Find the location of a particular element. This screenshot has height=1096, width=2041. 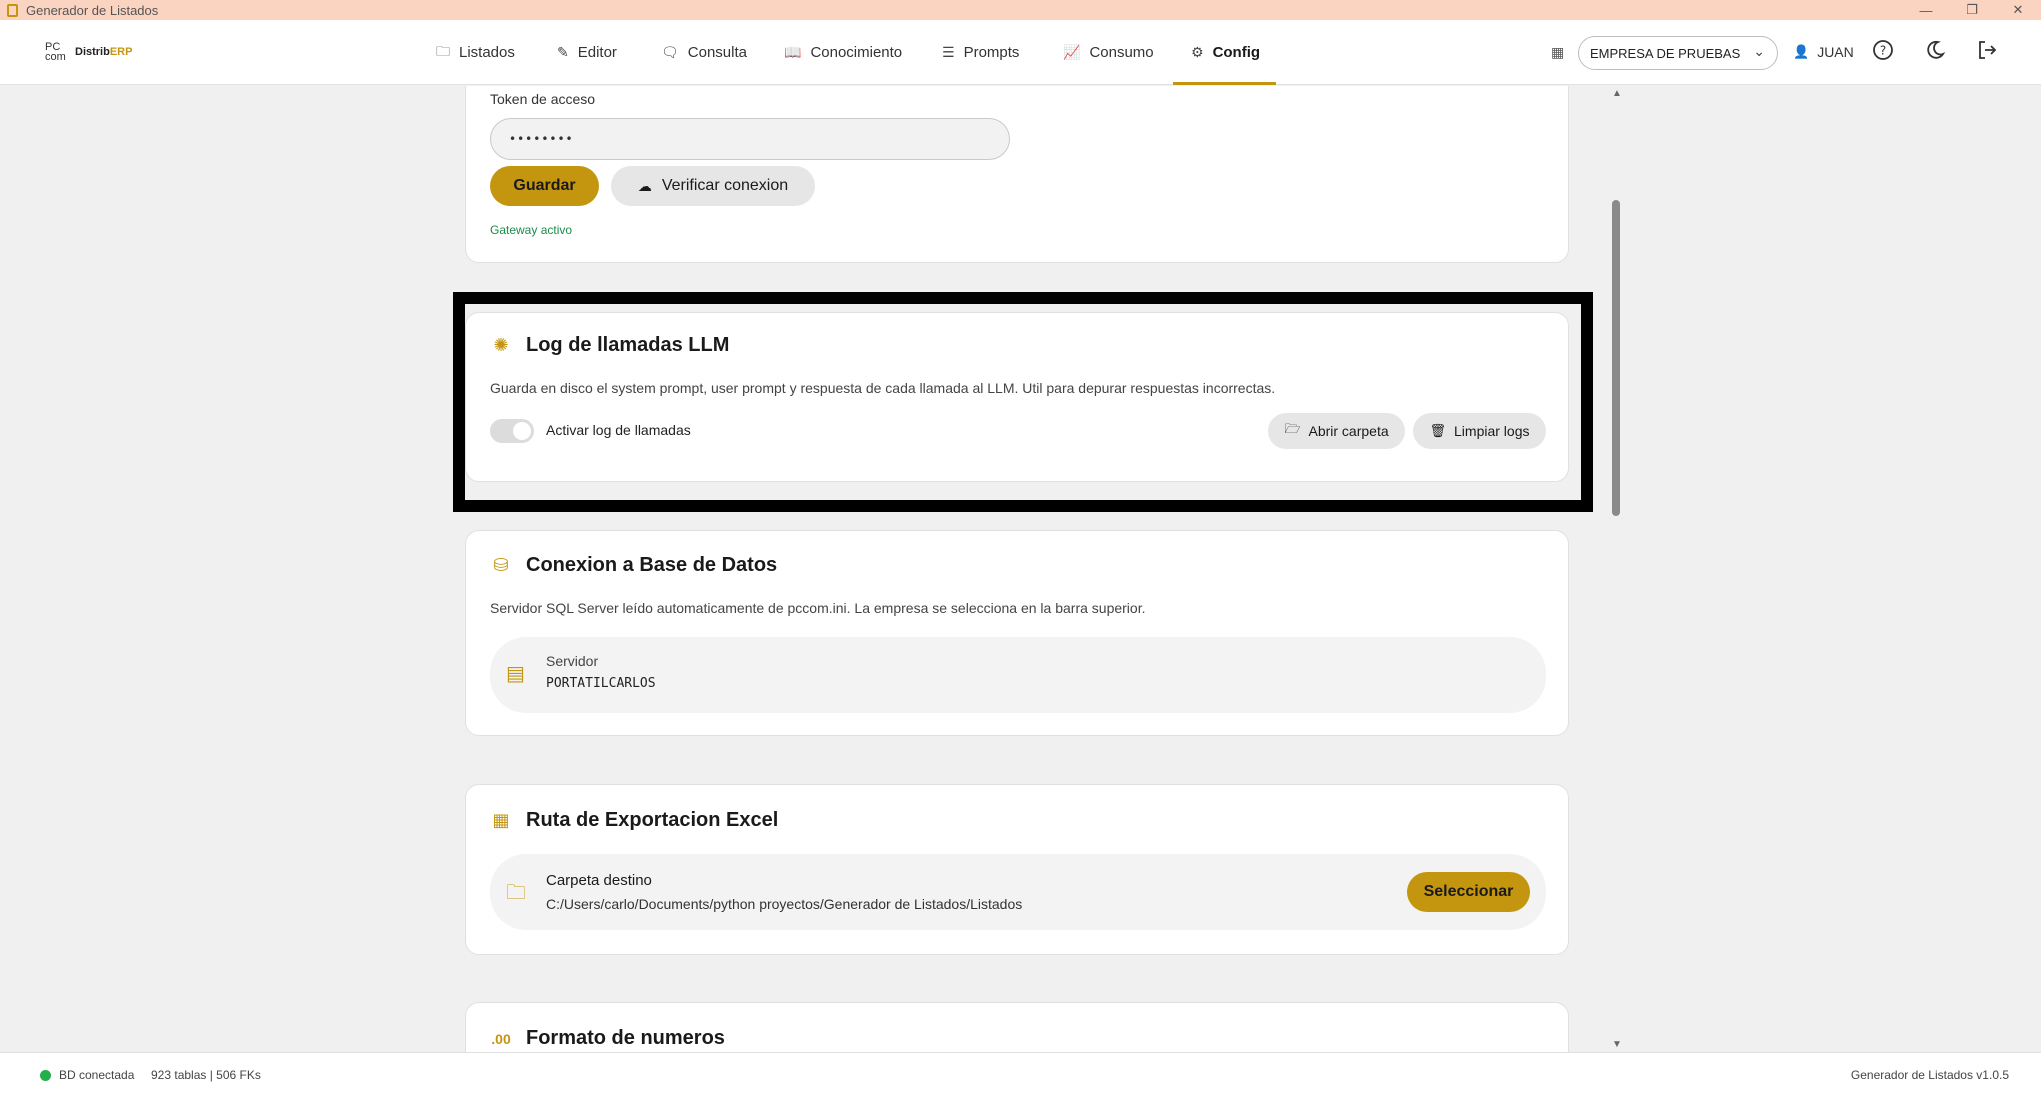

server-icon: ▤ is located at coordinates (515, 674).